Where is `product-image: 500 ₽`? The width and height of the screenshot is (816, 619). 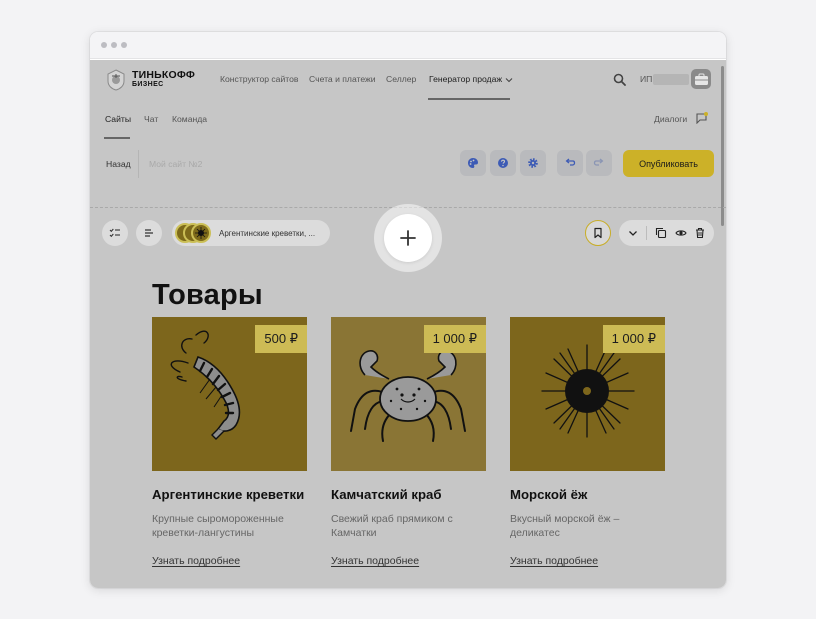
product-image: 500 ₽ is located at coordinates (229, 394).